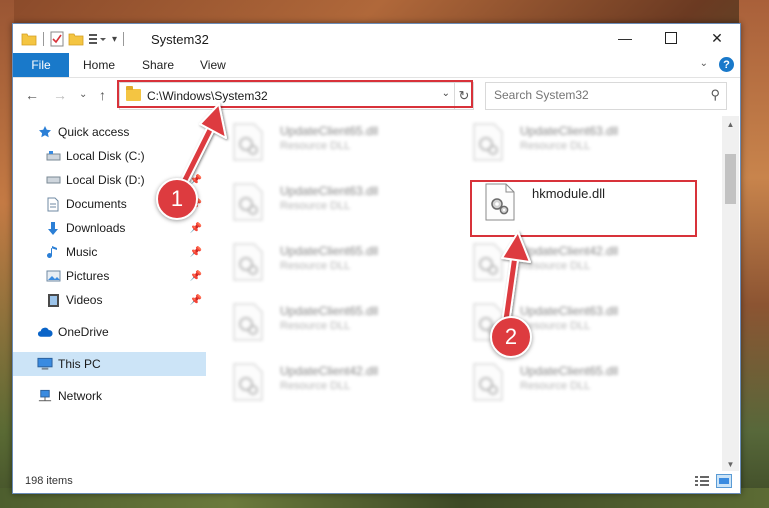 The height and width of the screenshot is (508, 769). I want to click on sidebar-item-quick-access: Quick access, so click(109, 132).